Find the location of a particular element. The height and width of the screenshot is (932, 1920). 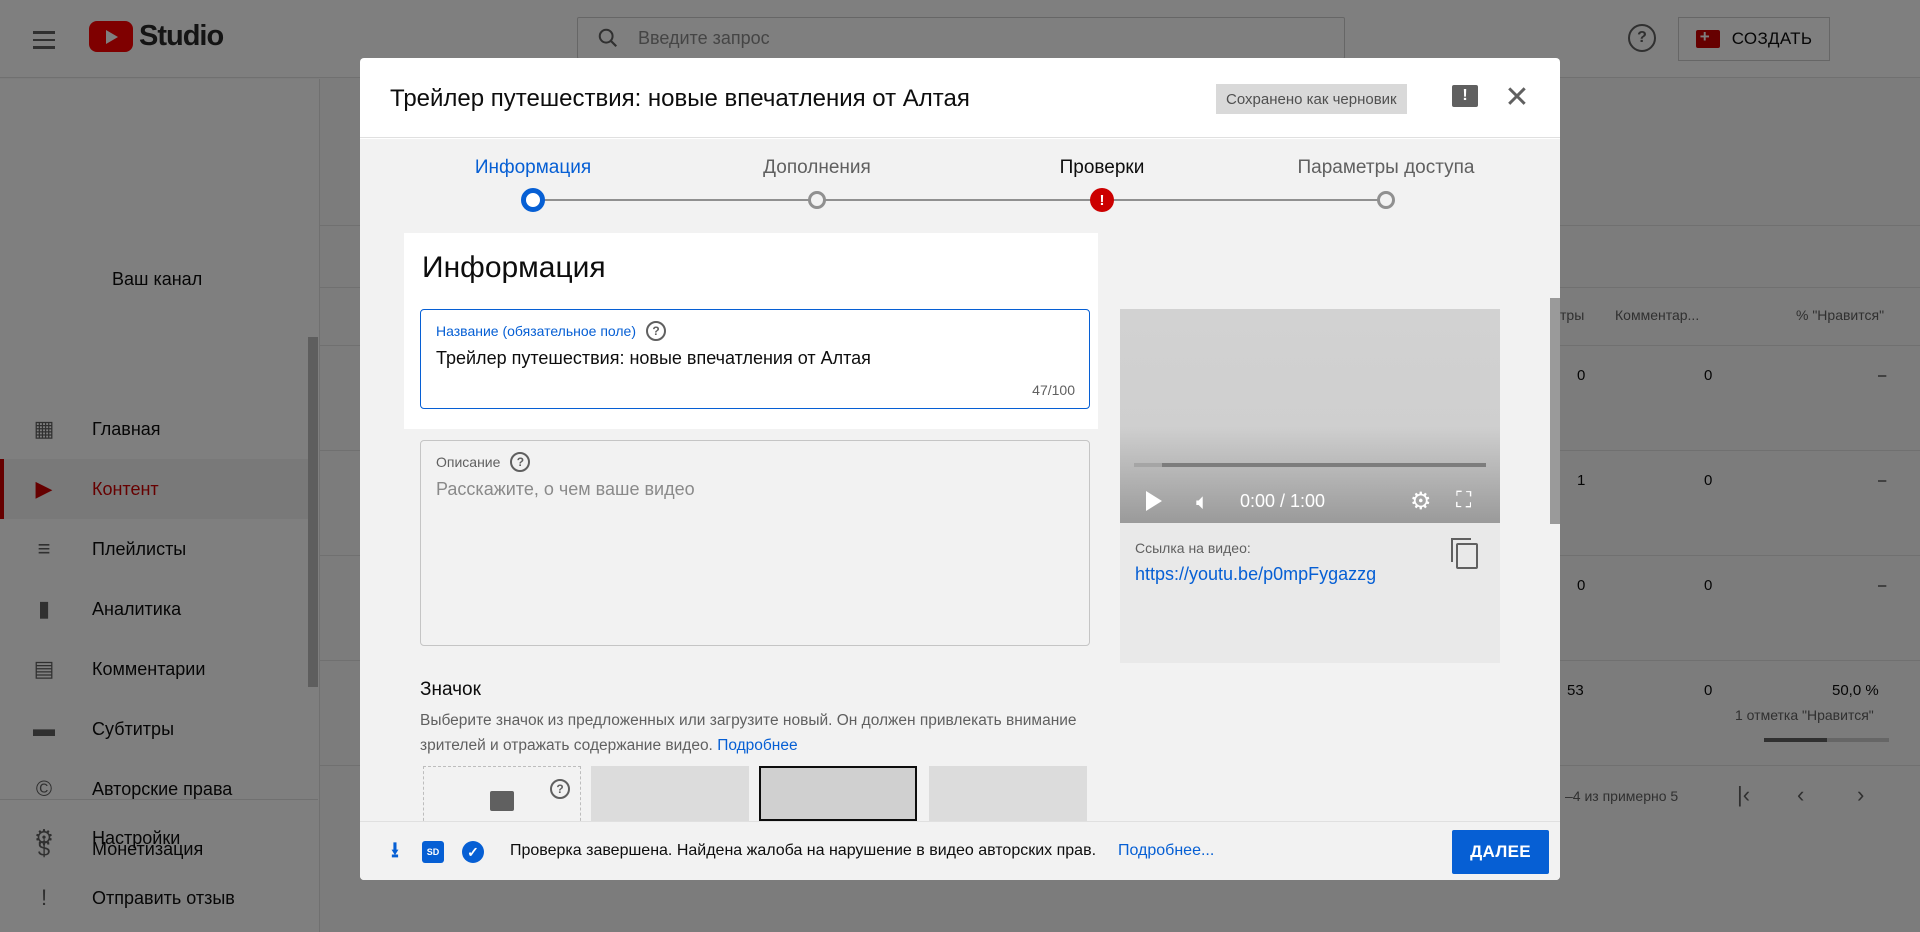

video-controls: 🔈︎ 0:00 / 1:00 ⚙ ⛶ is located at coordinates (1310, 501).